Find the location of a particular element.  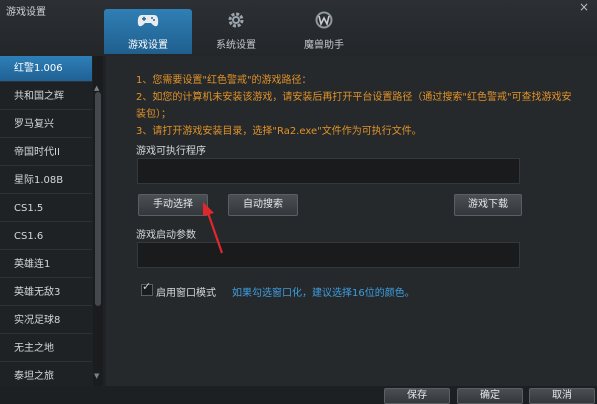

sidebar-item-game: 共和国之辉 is located at coordinates (46, 97).